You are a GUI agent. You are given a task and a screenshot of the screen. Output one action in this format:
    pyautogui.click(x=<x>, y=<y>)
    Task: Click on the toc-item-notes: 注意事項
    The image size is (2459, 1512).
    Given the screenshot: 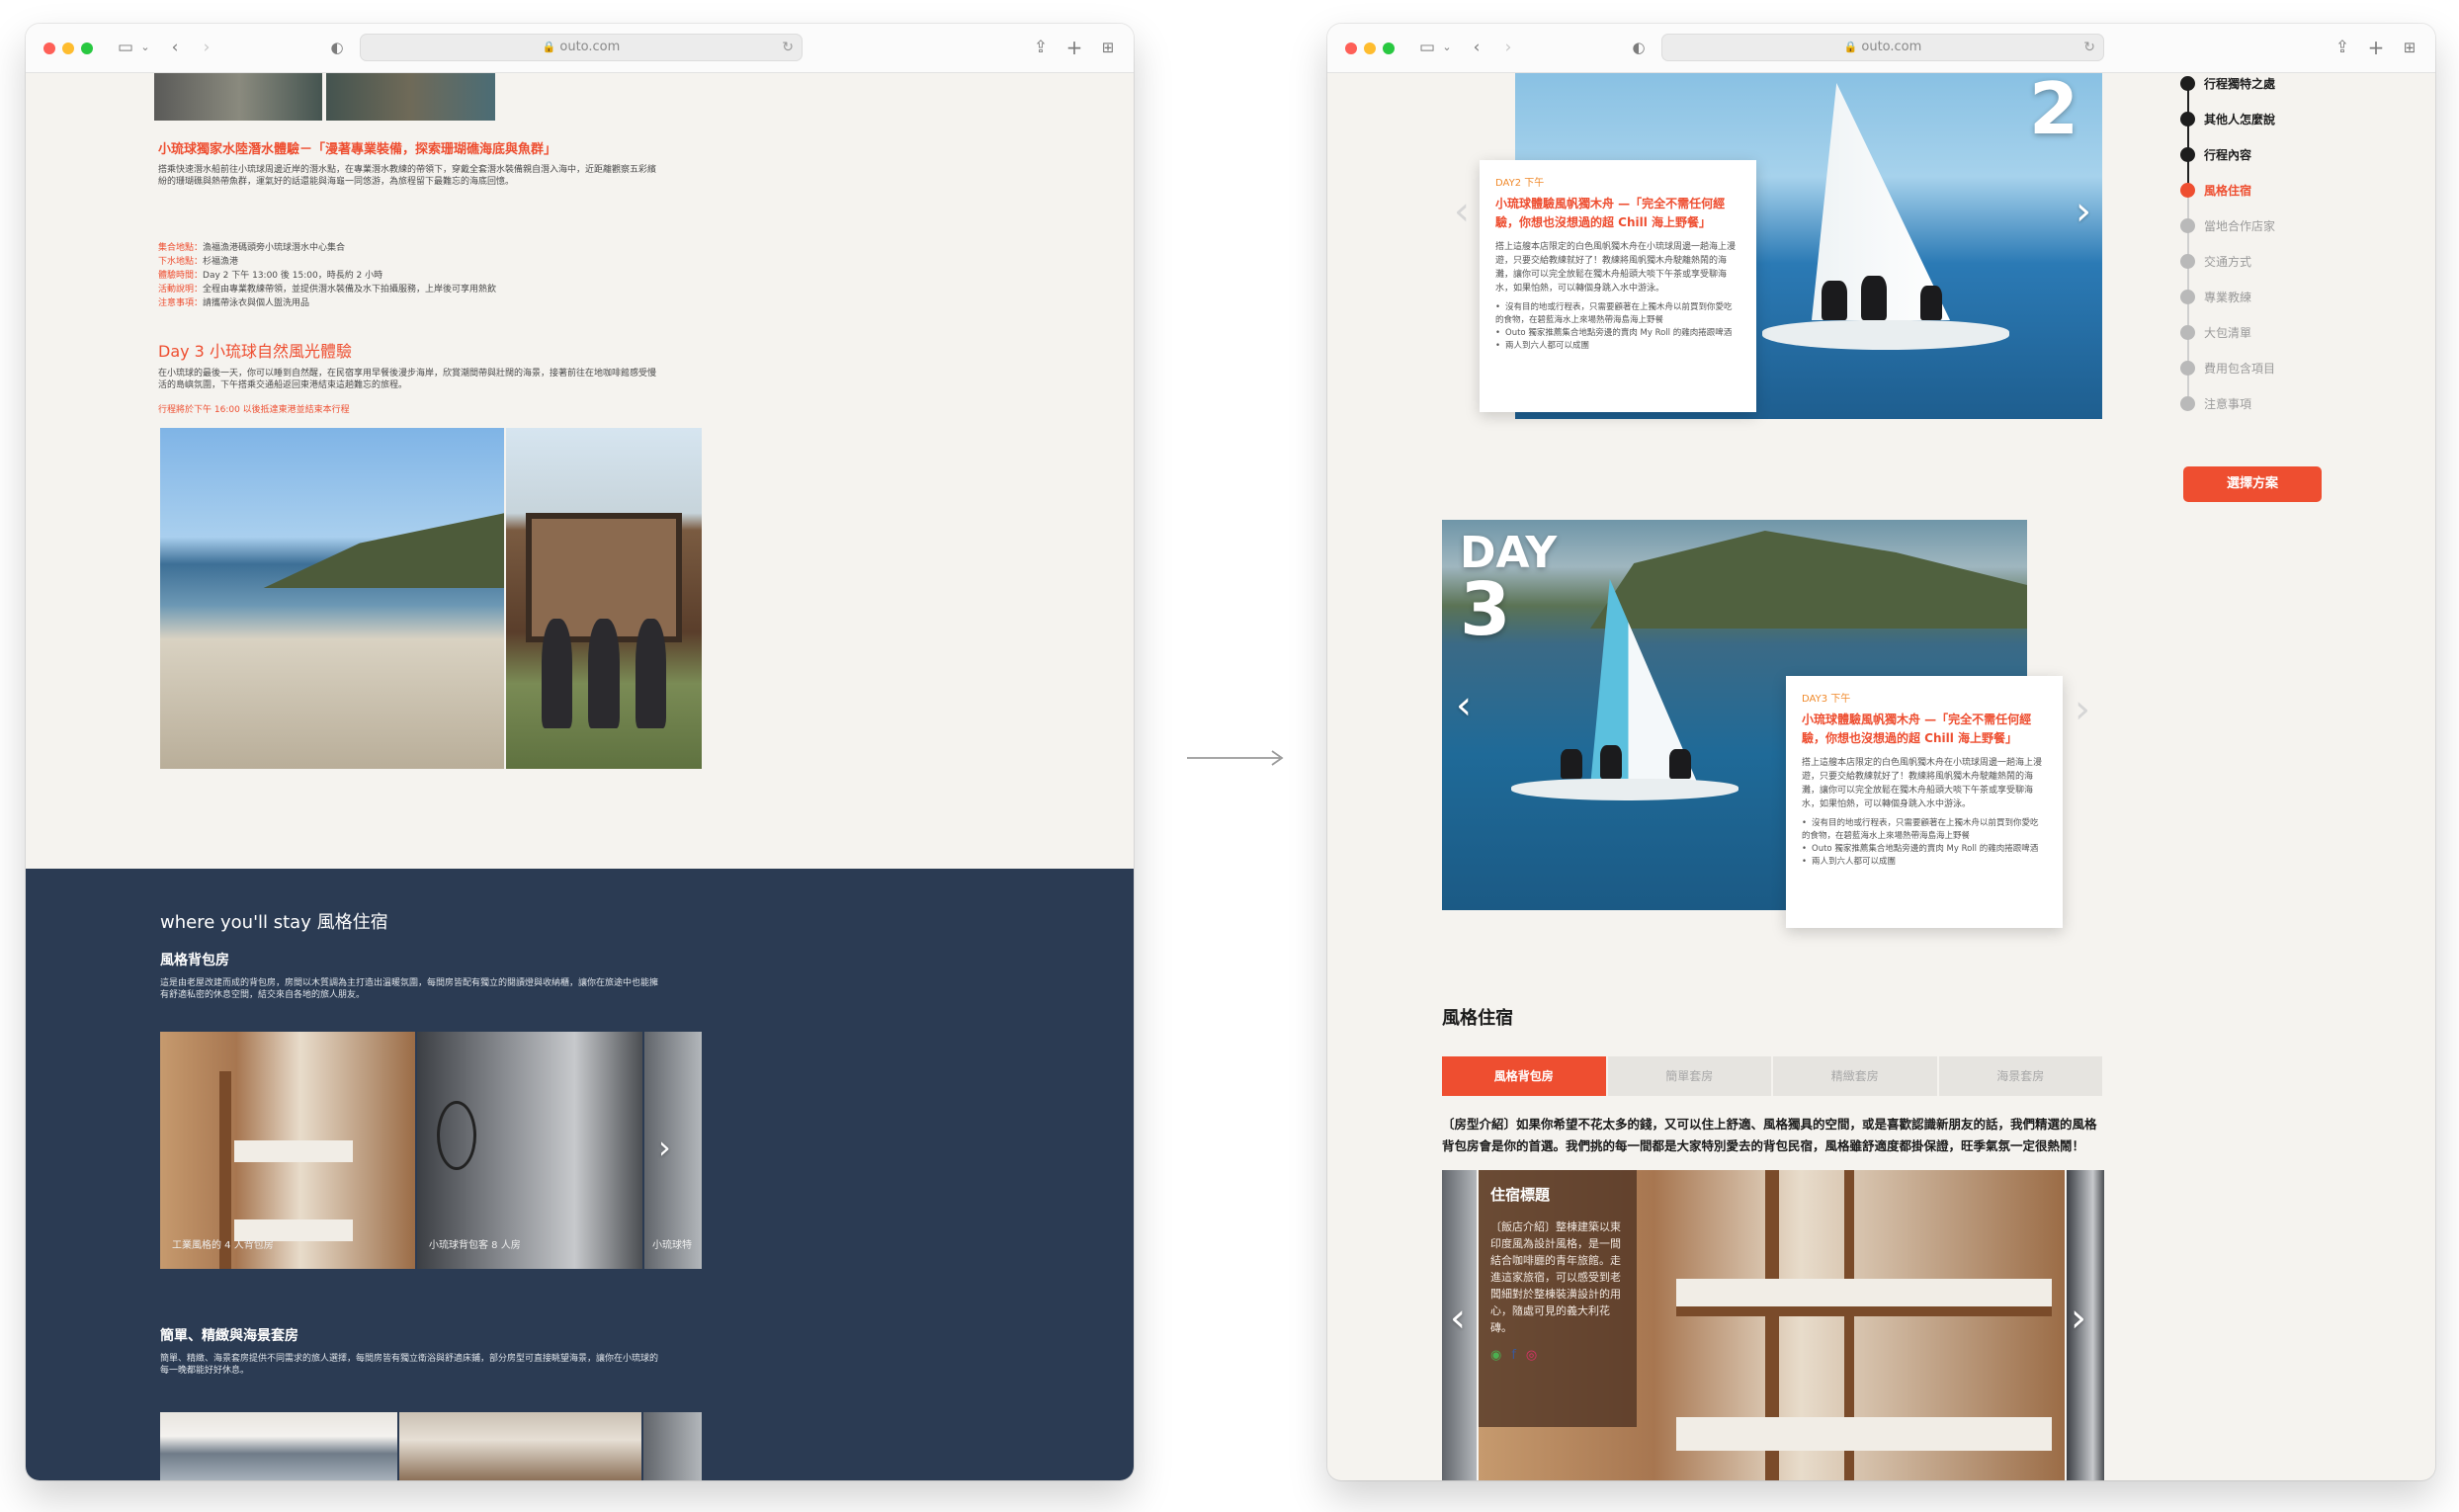 What is the action you would take?
    pyautogui.click(x=2213, y=403)
    